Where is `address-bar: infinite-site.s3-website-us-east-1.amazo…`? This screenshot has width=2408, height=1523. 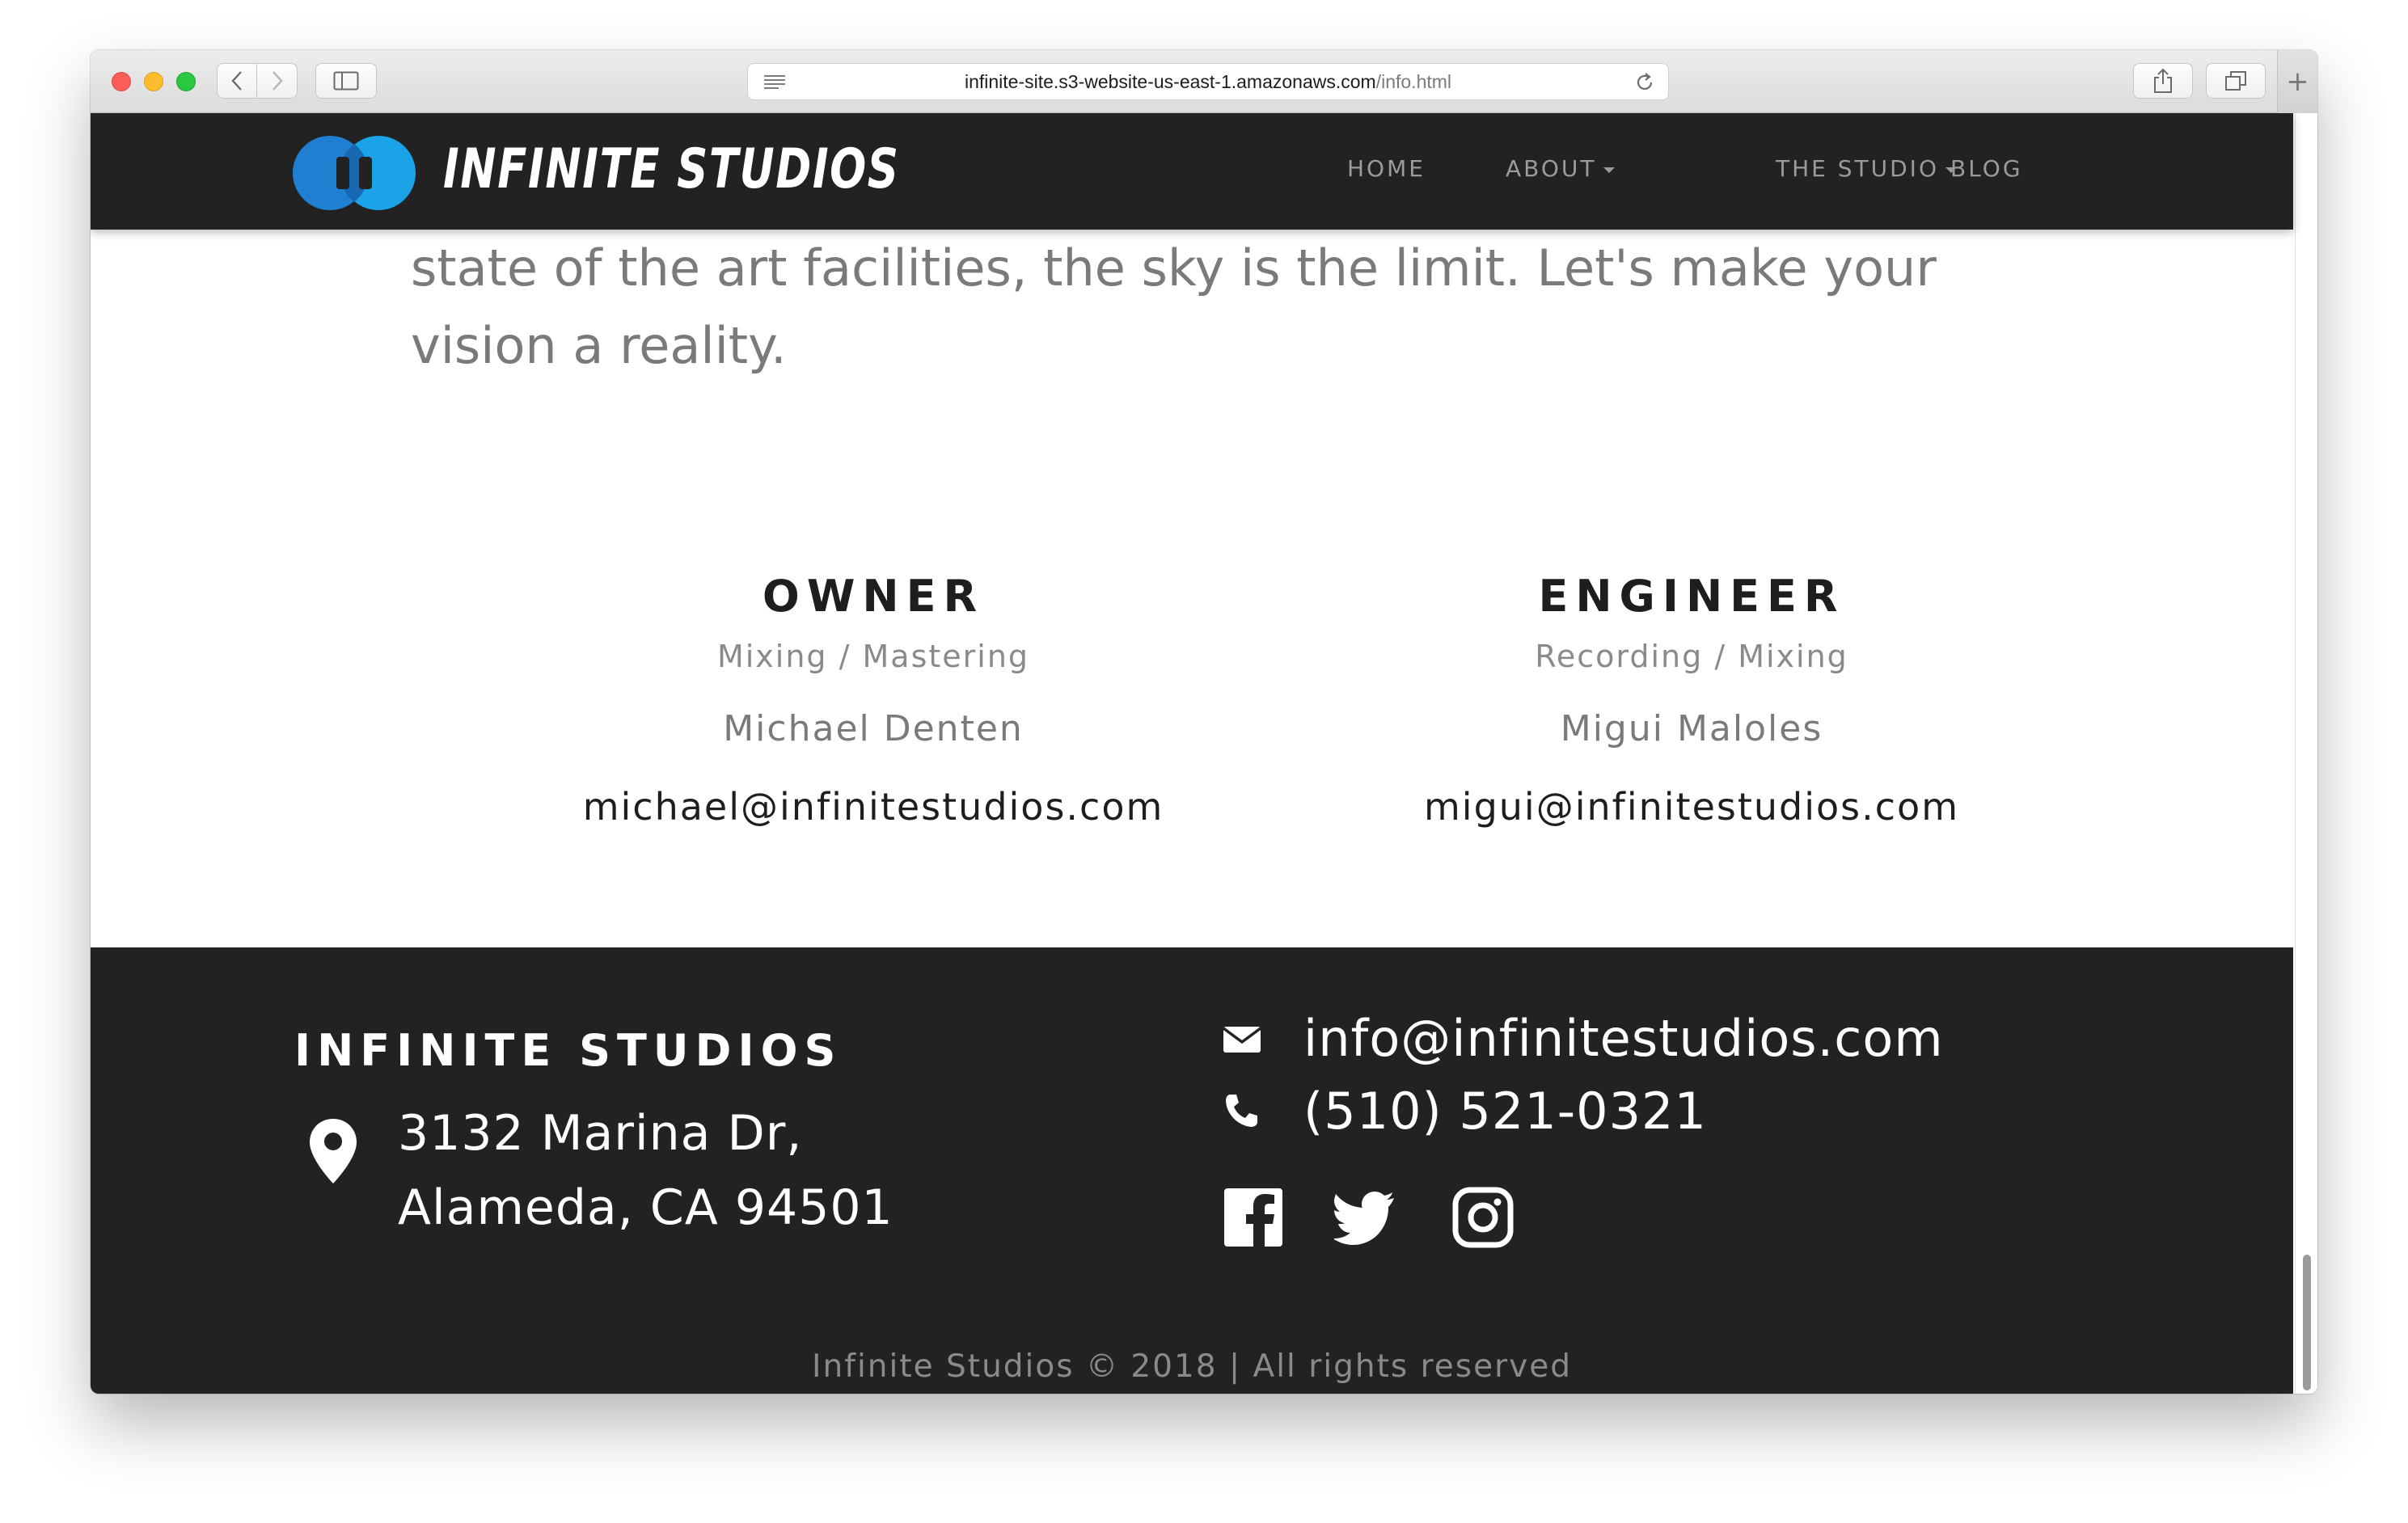
address-bar: infinite-site.s3-website-us-east-1.amazo… is located at coordinates (1208, 81).